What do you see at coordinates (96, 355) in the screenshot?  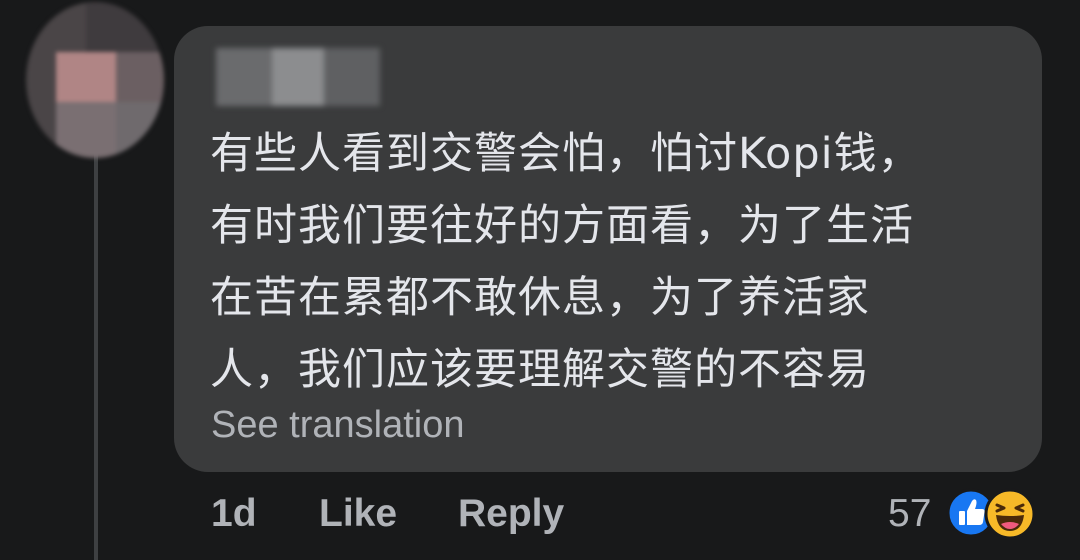 I see `thread-line` at bounding box center [96, 355].